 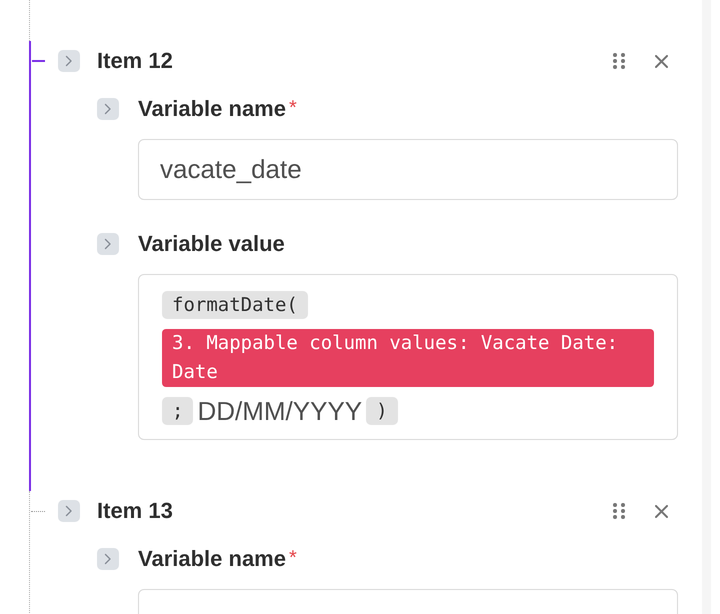 I want to click on field-label: Variable value, so click(x=211, y=244).